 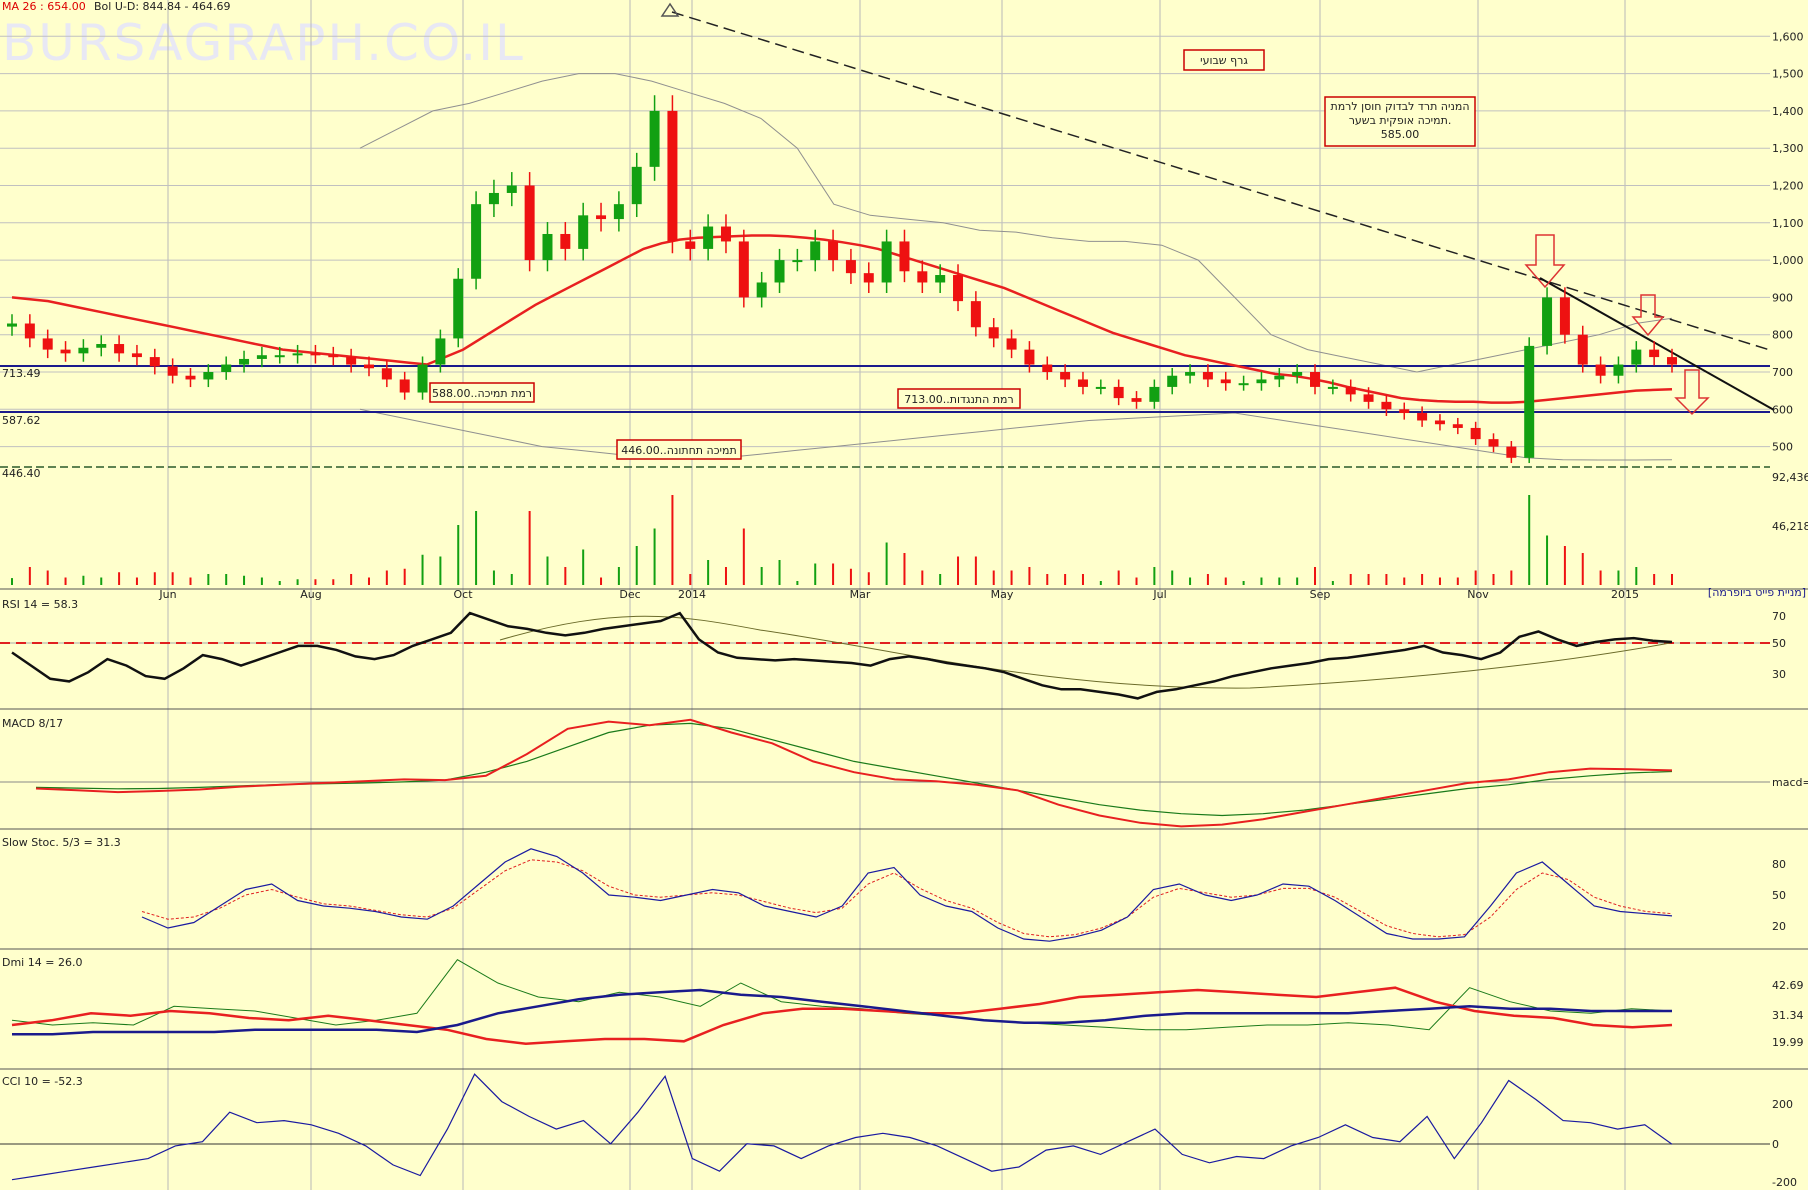 I want to click on cci-tick-0: 0, so click(x=1775, y=1144).